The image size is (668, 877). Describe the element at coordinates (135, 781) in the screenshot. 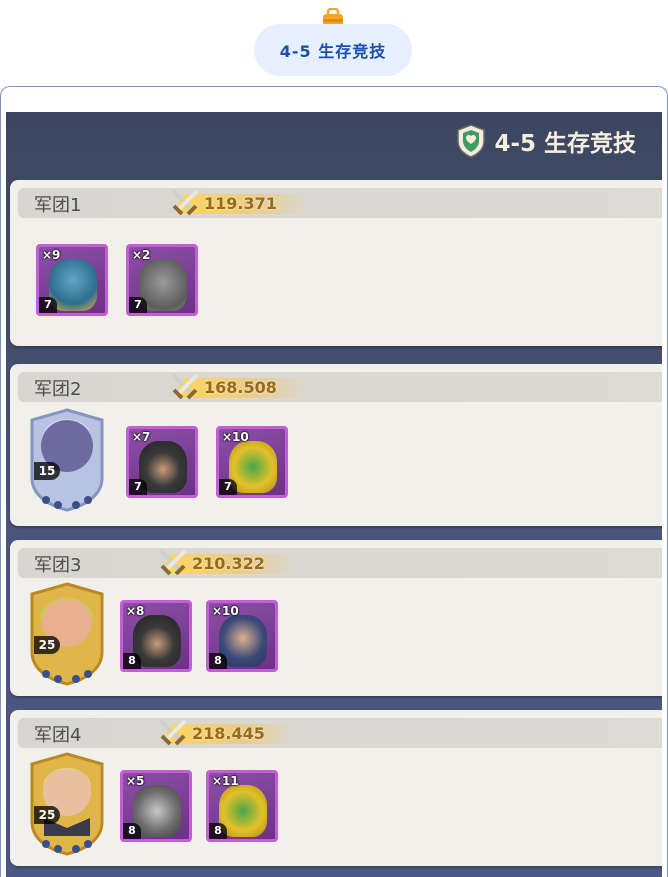

I see `unit-count: ×5` at that location.